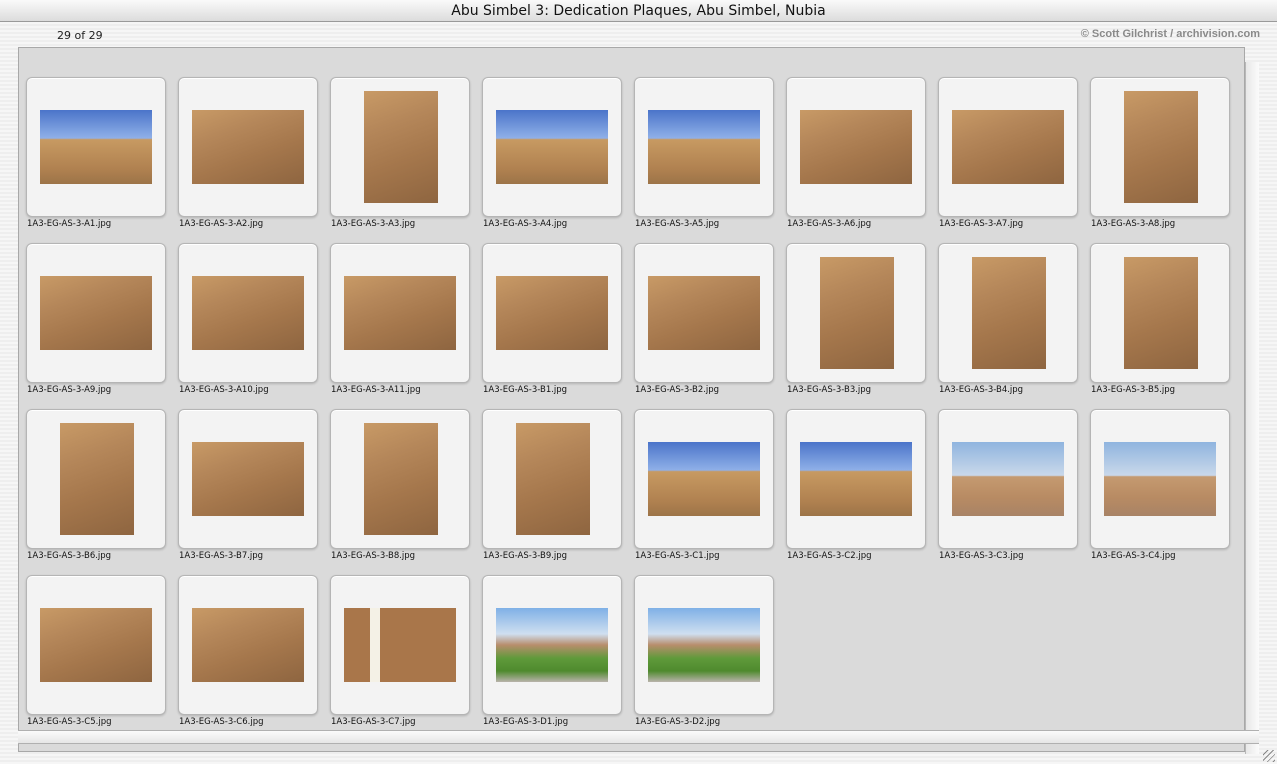 Image resolution: width=1277 pixels, height=764 pixels. I want to click on thumbnail-item: 1A3-EG-AS-3-A6.jpg, so click(856, 159).